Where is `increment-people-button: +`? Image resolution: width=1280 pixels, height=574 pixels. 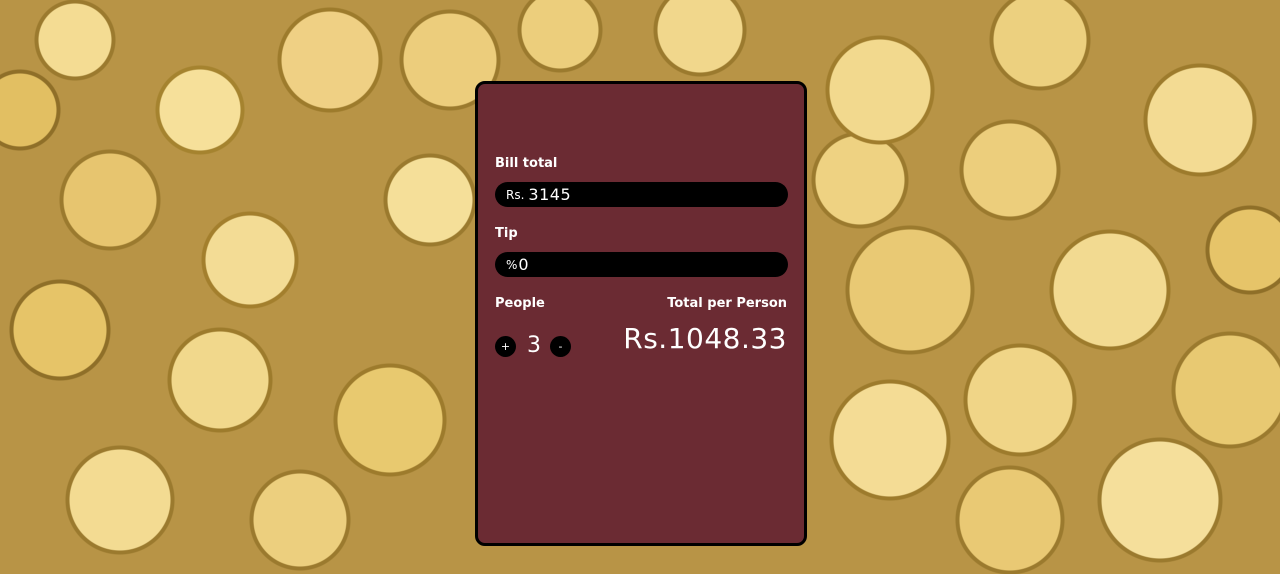 increment-people-button: + is located at coordinates (505, 346).